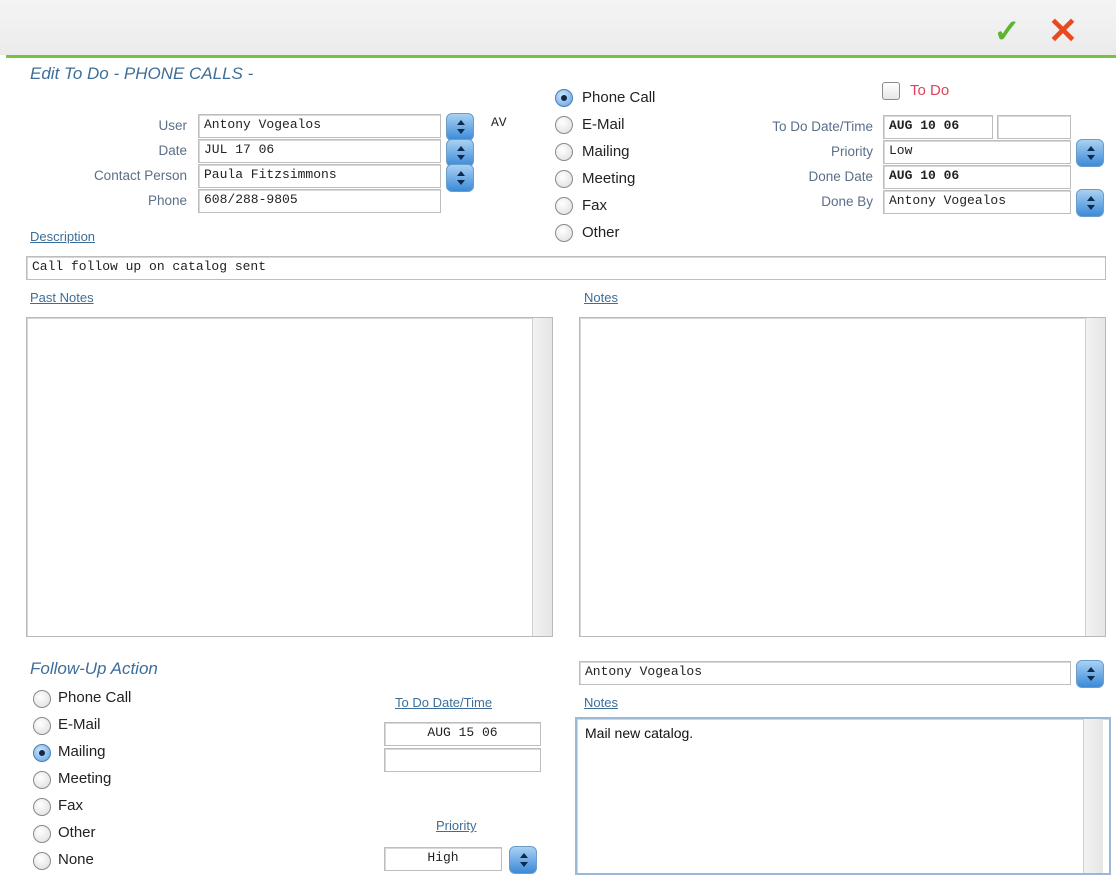  What do you see at coordinates (825, 673) in the screenshot?
I see `followup-assignee-field: Antony Vogealos` at bounding box center [825, 673].